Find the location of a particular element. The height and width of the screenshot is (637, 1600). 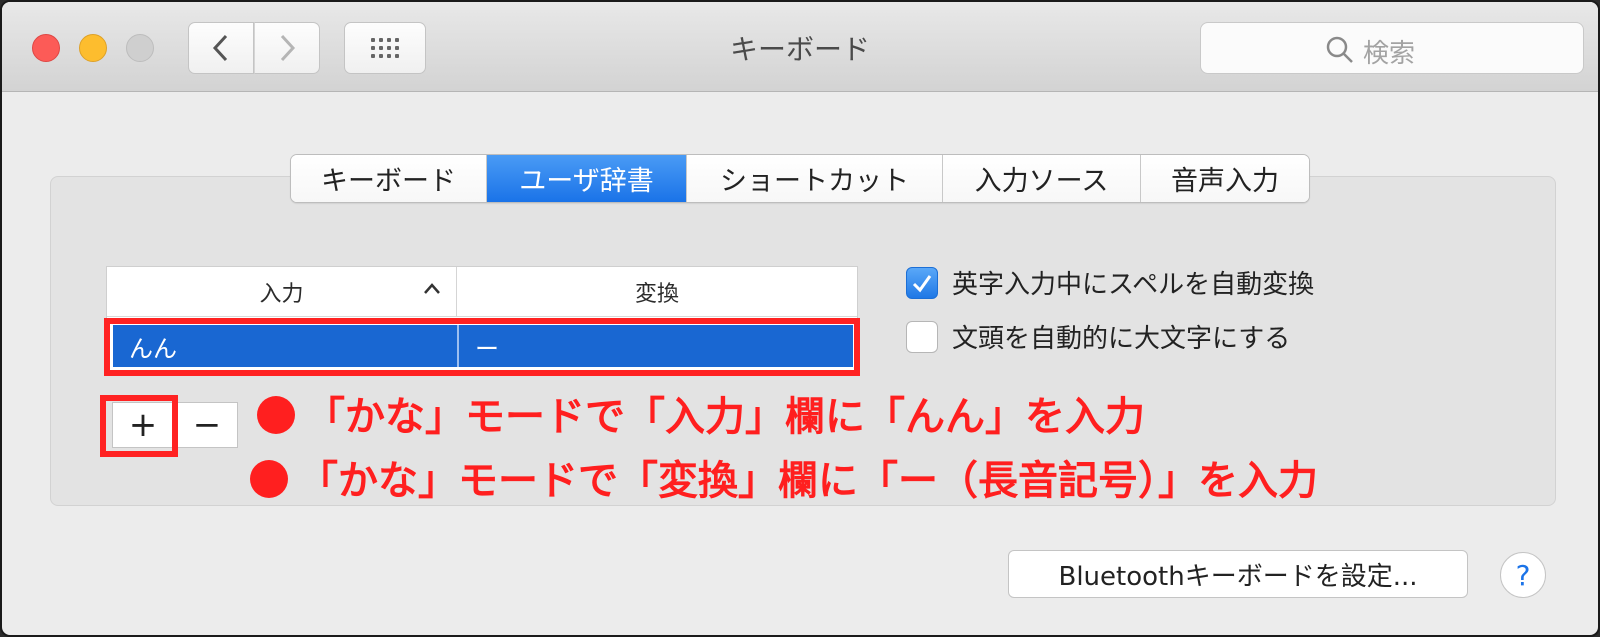

column-output-label: 変換 is located at coordinates (656, 294).